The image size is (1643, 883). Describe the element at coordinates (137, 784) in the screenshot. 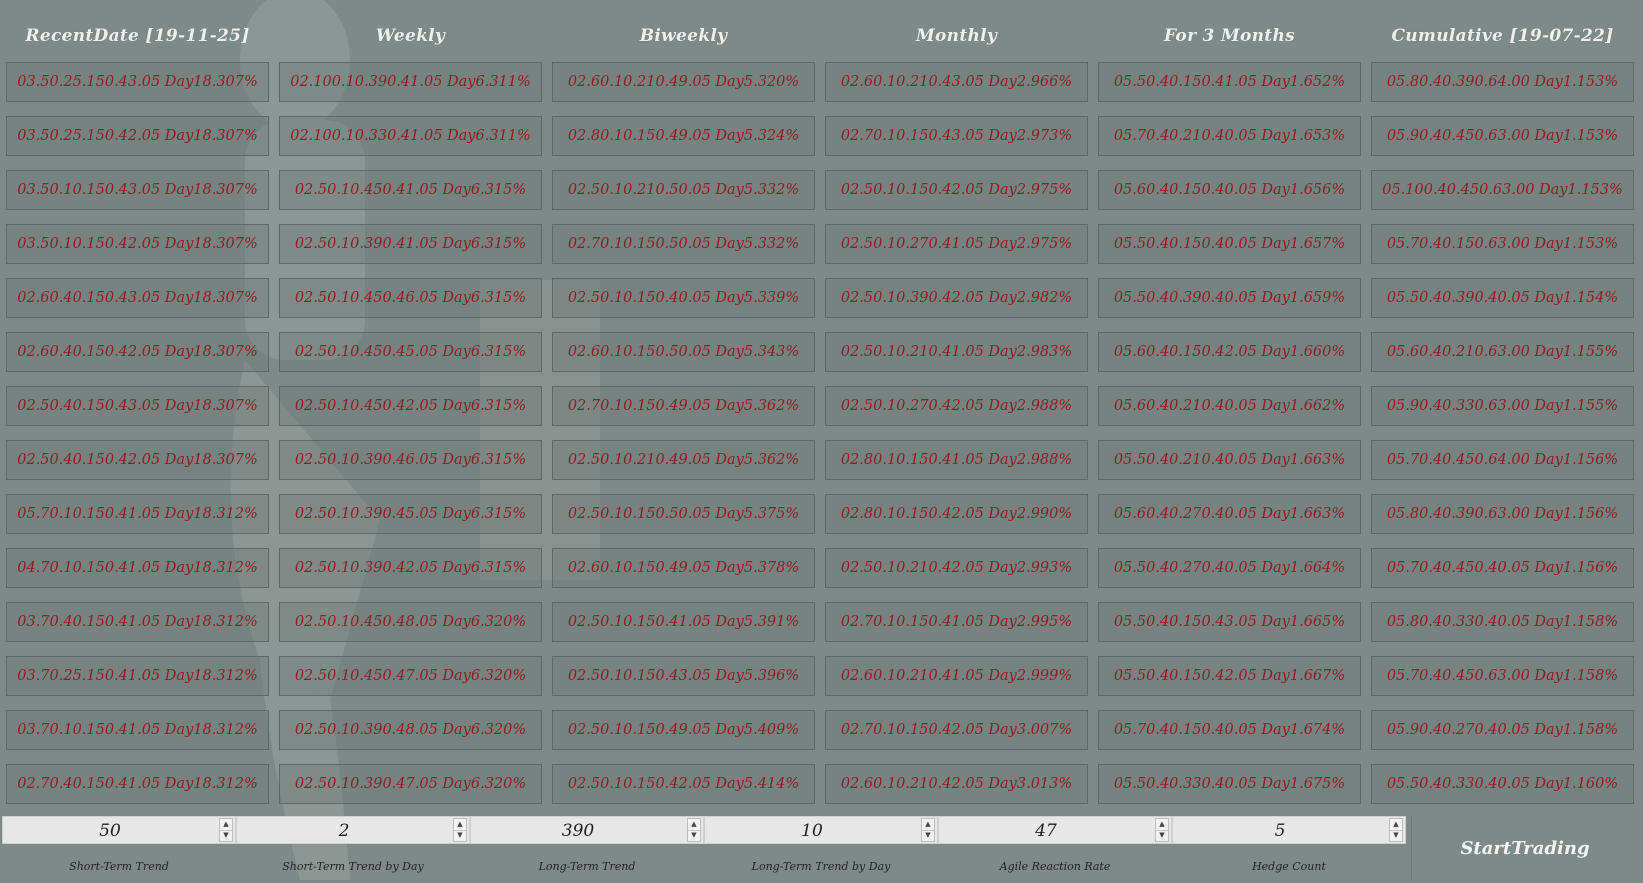

I see `result-cell: 02.70.40.150.41.05 Day18.312%` at that location.